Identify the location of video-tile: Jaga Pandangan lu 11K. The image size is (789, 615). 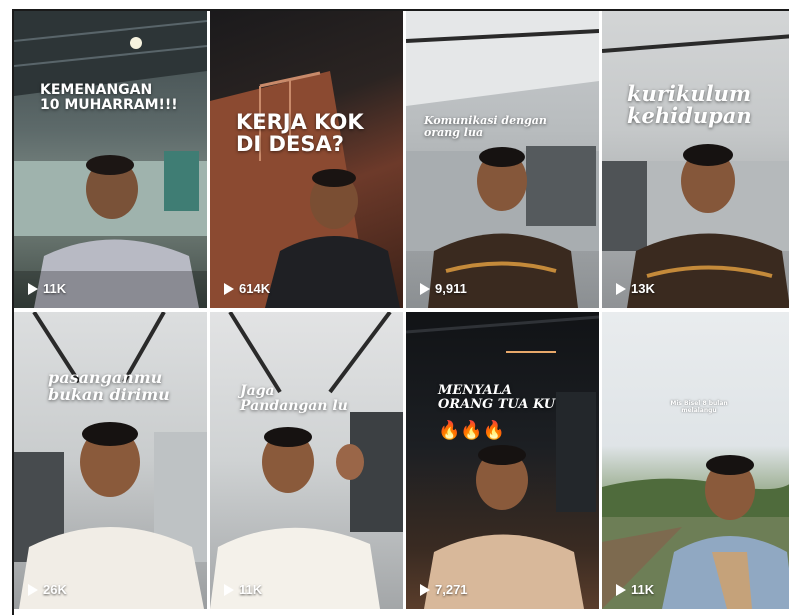
(306, 460).